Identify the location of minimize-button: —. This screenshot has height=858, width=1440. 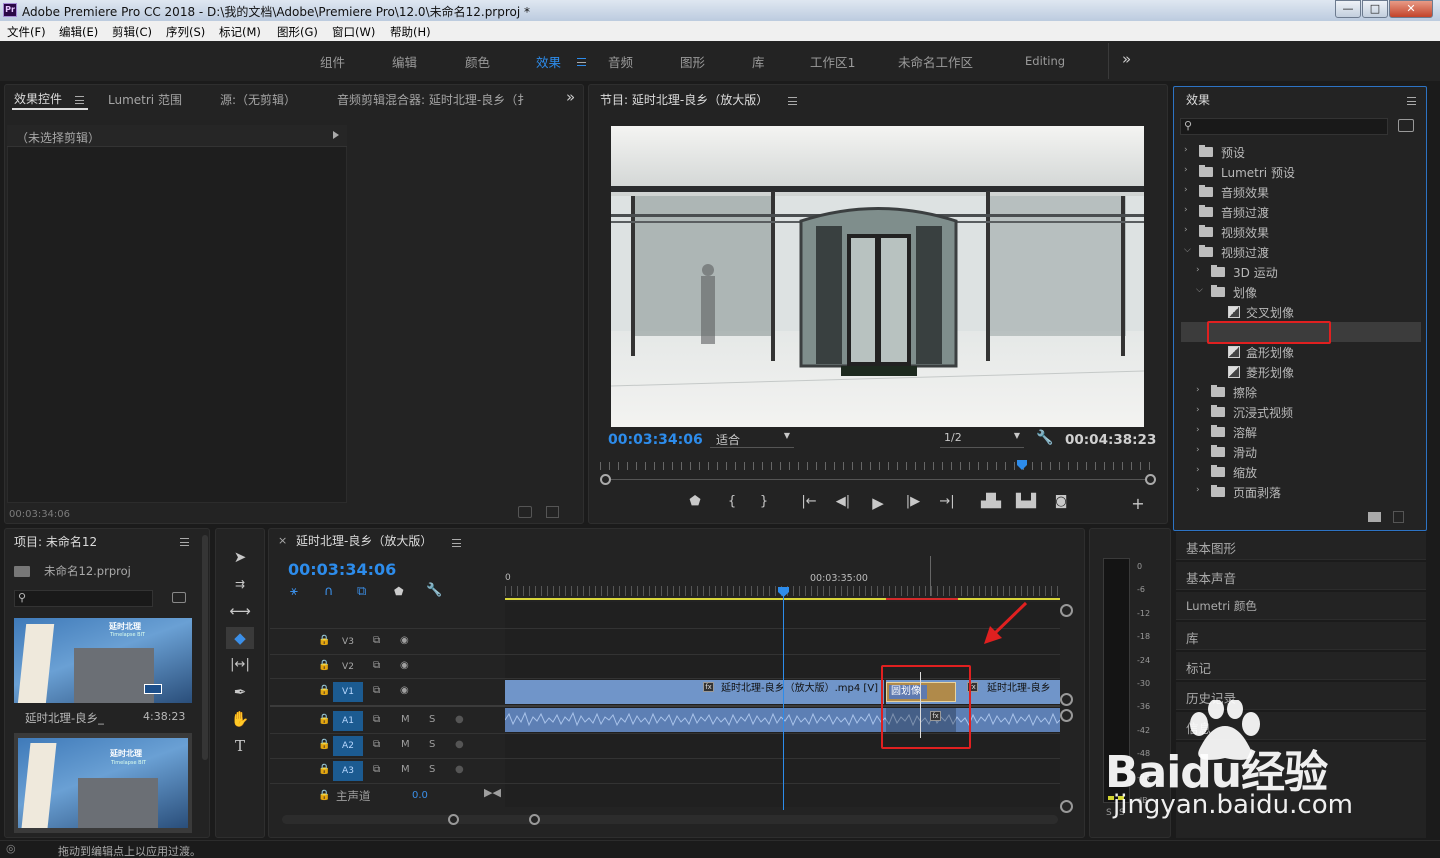
(1348, 9).